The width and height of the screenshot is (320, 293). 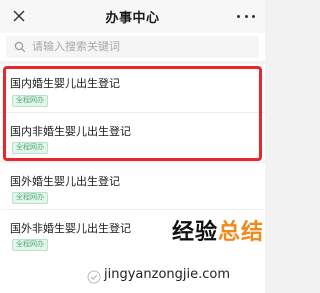 I want to click on watermark-logo: 经验总结, so click(x=218, y=230).